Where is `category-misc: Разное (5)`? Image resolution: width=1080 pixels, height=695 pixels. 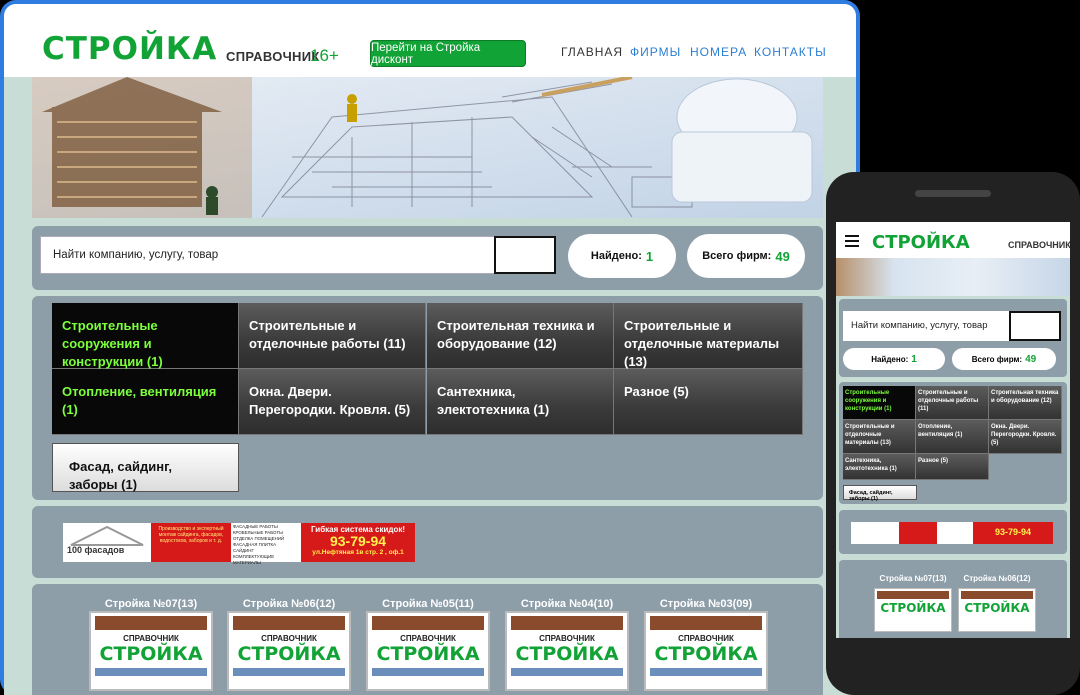 category-misc: Разное (5) is located at coordinates (708, 402).